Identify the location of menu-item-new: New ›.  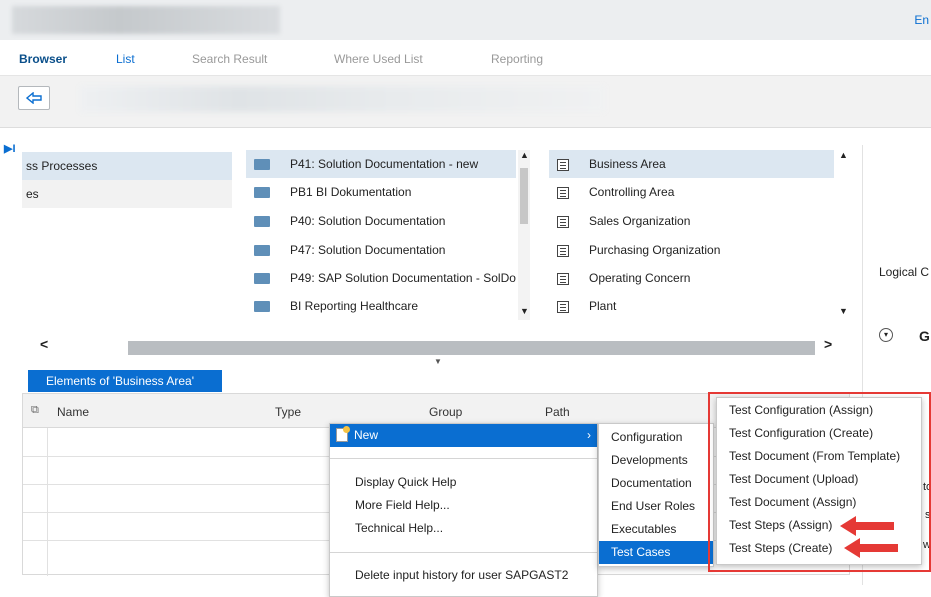
(463, 435).